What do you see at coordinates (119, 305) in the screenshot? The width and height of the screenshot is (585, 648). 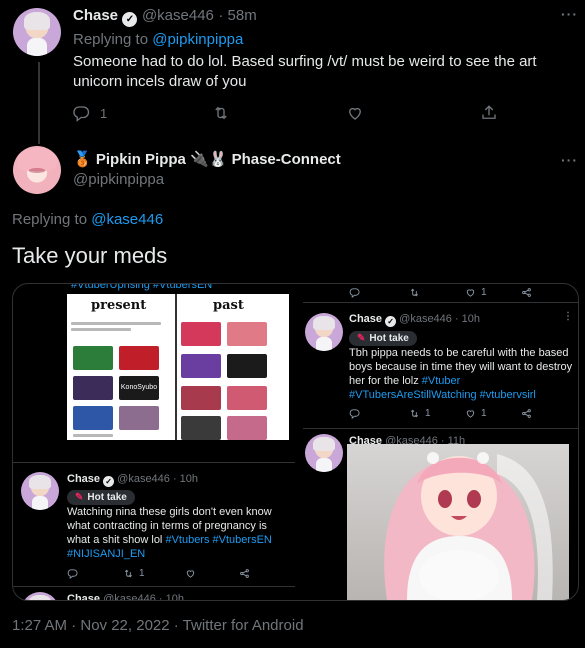 I see `sheet-present-header: present` at bounding box center [119, 305].